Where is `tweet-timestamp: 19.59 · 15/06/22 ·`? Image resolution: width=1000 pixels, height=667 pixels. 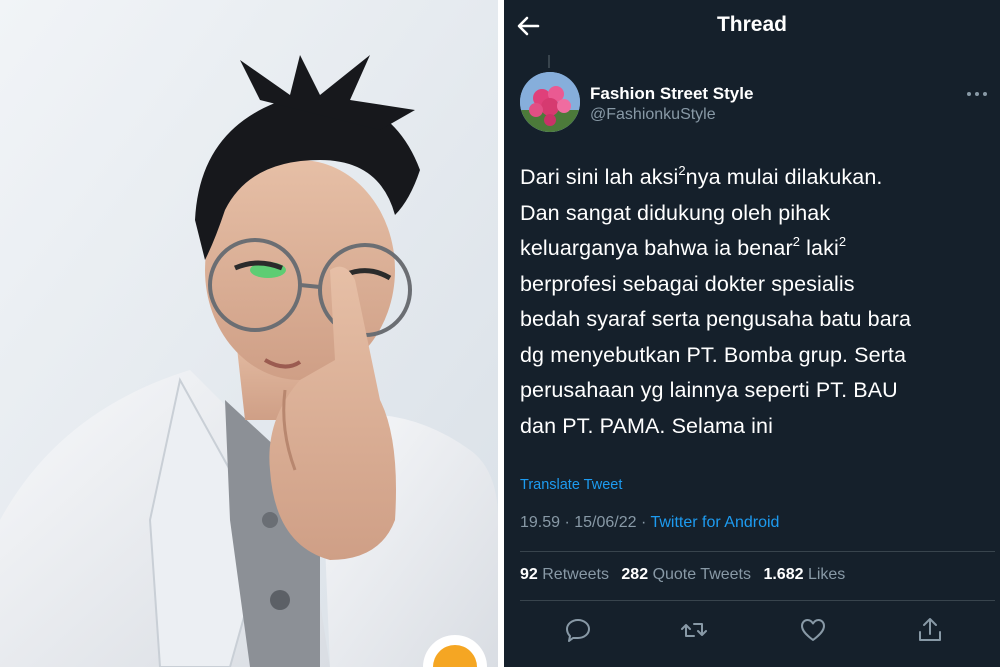 tweet-timestamp: 19.59 · 15/06/22 · is located at coordinates (585, 522).